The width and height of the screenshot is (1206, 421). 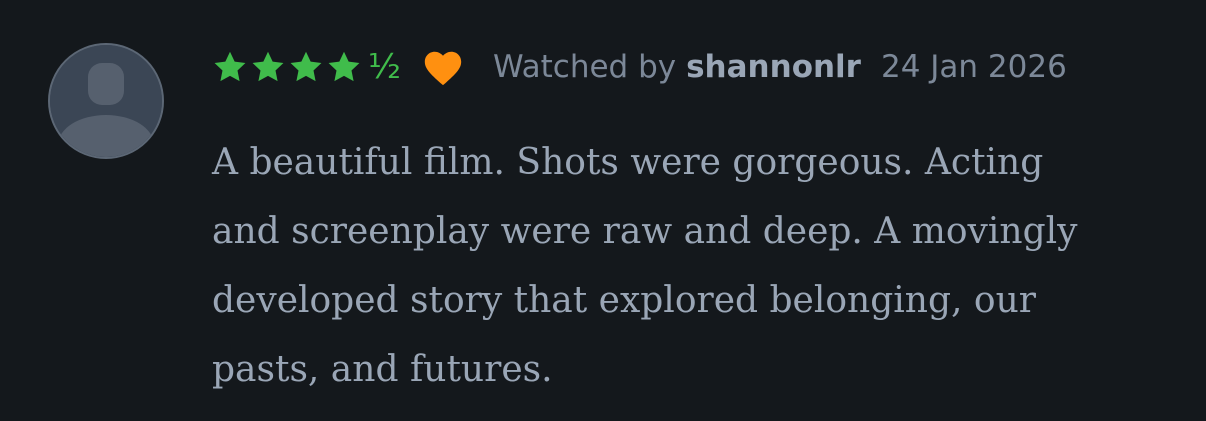 I want to click on star-rating: ½, so click(x=306, y=67).